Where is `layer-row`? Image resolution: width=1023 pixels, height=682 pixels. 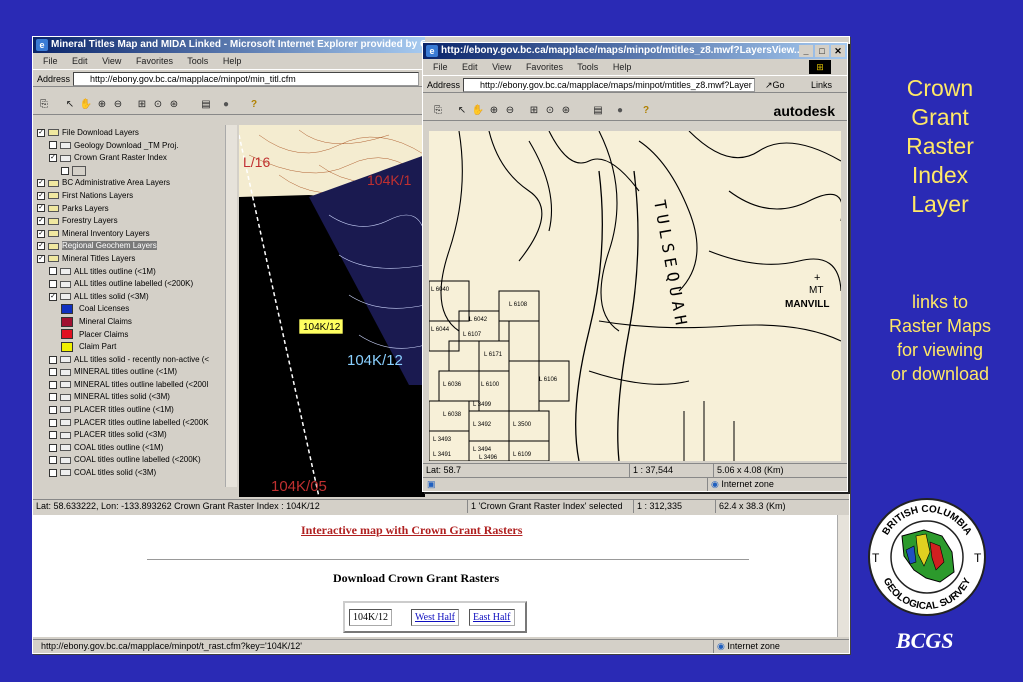 layer-row is located at coordinates (136, 171).